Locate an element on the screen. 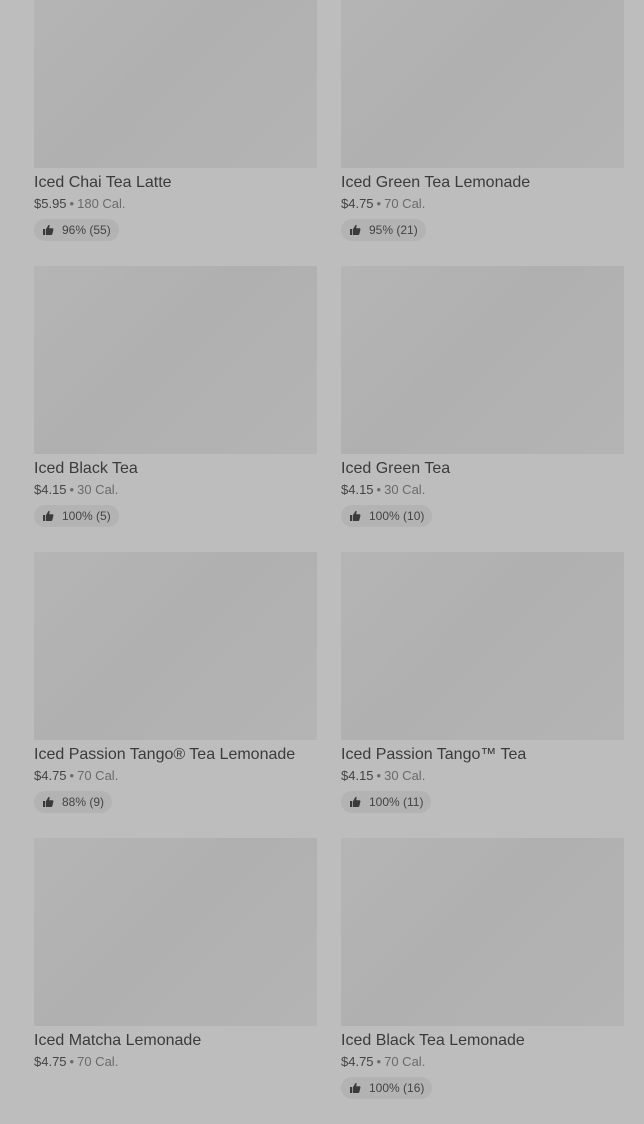 This screenshot has width=644, height=1124. menu-item-card: Iced Green Tea $4.15 • 30 Cal. 100% (10) is located at coordinates (482, 409).